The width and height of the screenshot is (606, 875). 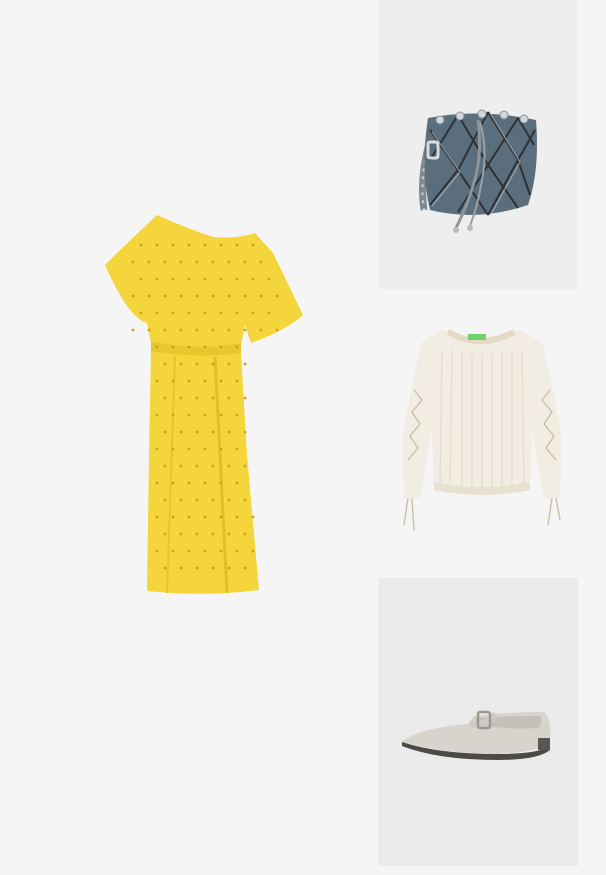 I want to click on sweater-tag, so click(x=477, y=337).